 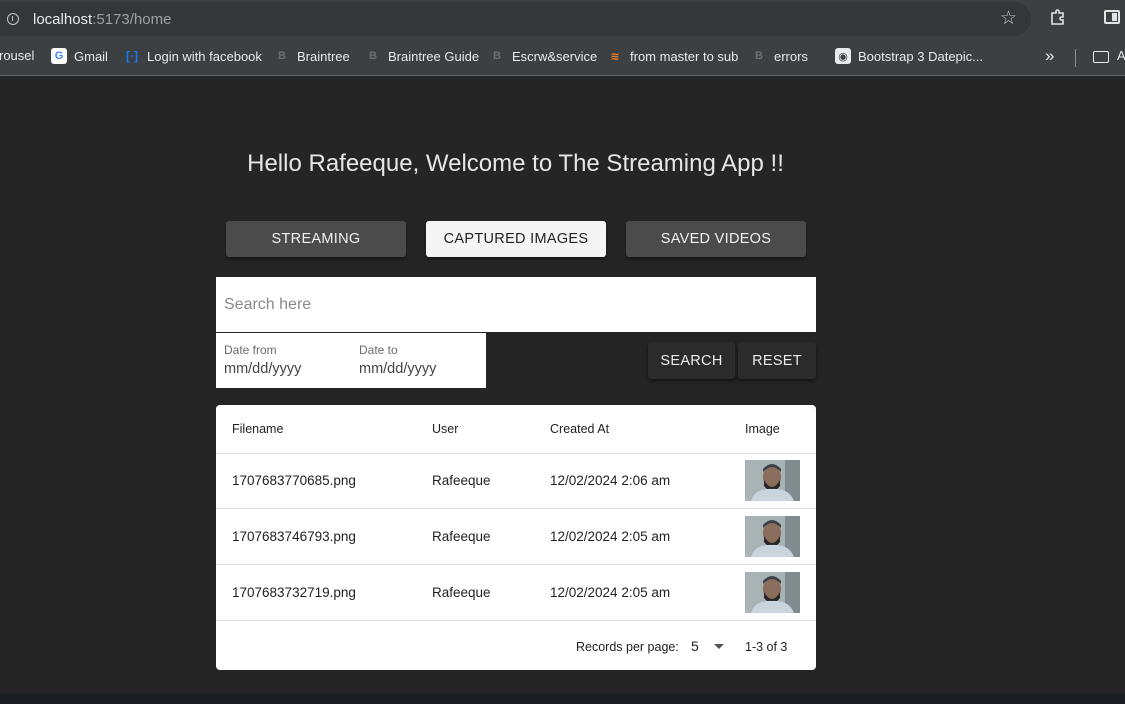 I want to click on browser-toolbar: localhost:5173/home ☆, so click(x=562, y=20).